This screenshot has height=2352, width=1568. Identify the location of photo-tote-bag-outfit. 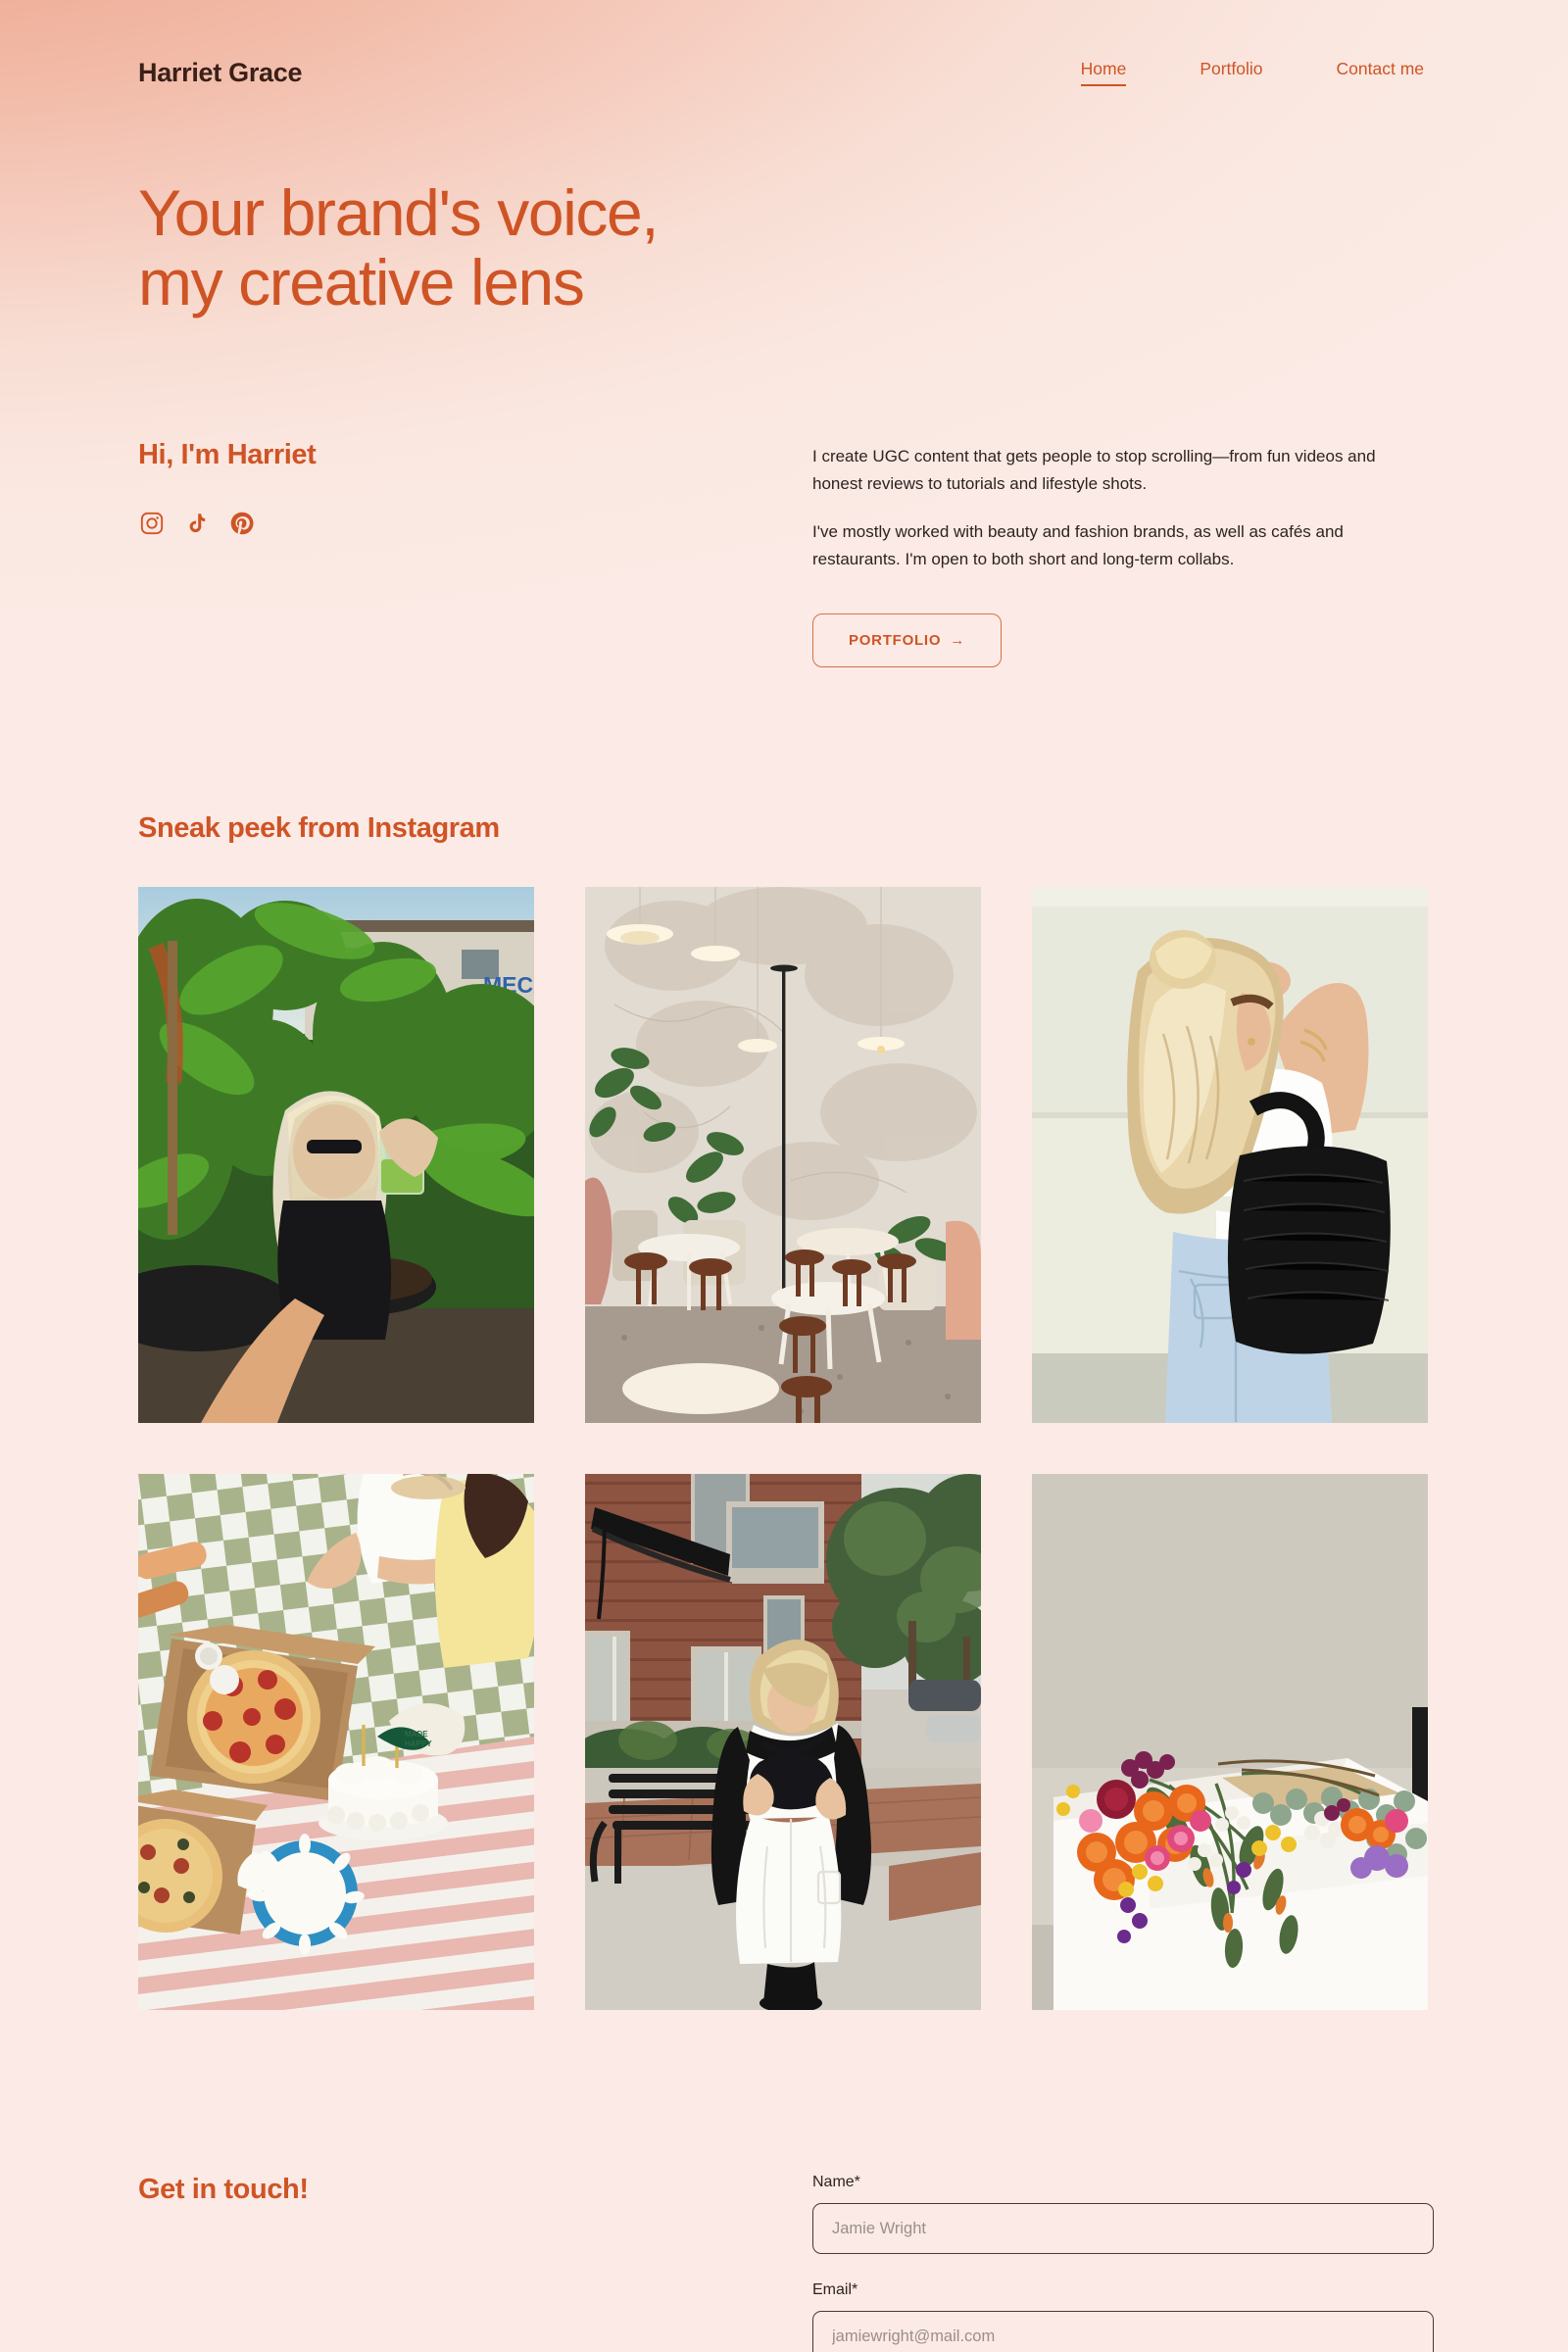
(1230, 1155).